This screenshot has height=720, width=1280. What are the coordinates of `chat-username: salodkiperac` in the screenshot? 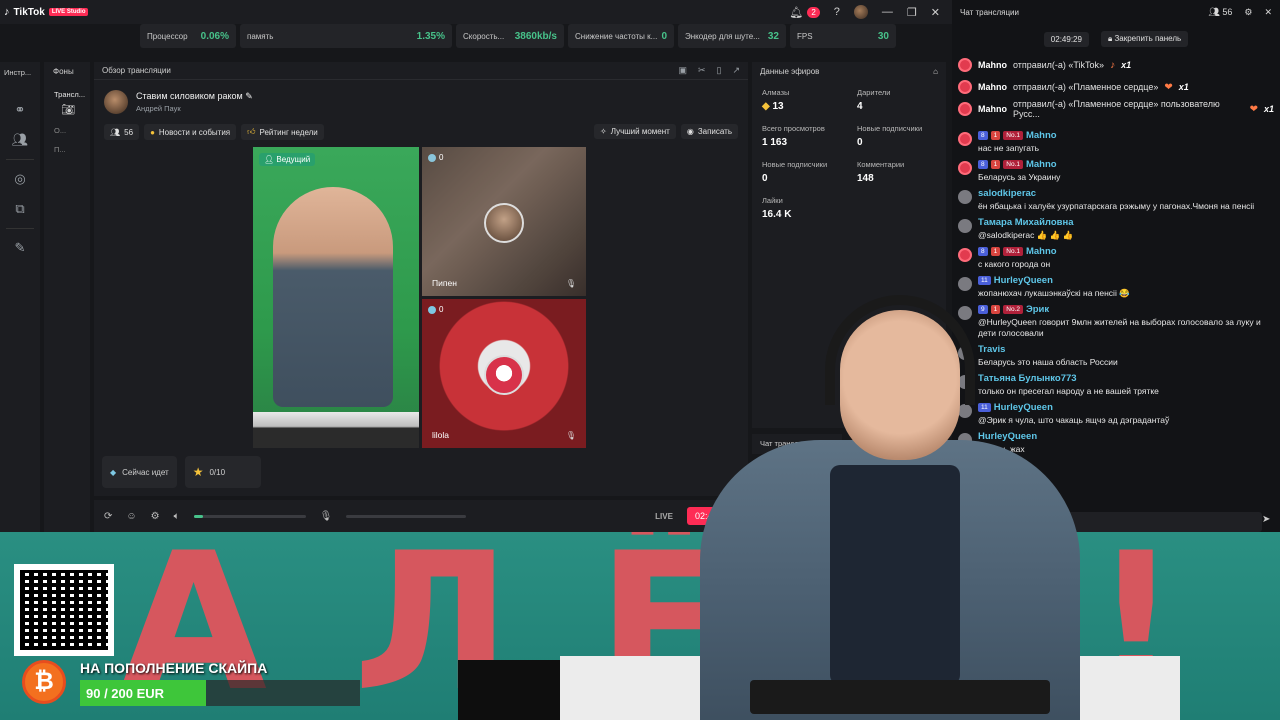 It's located at (1007, 193).